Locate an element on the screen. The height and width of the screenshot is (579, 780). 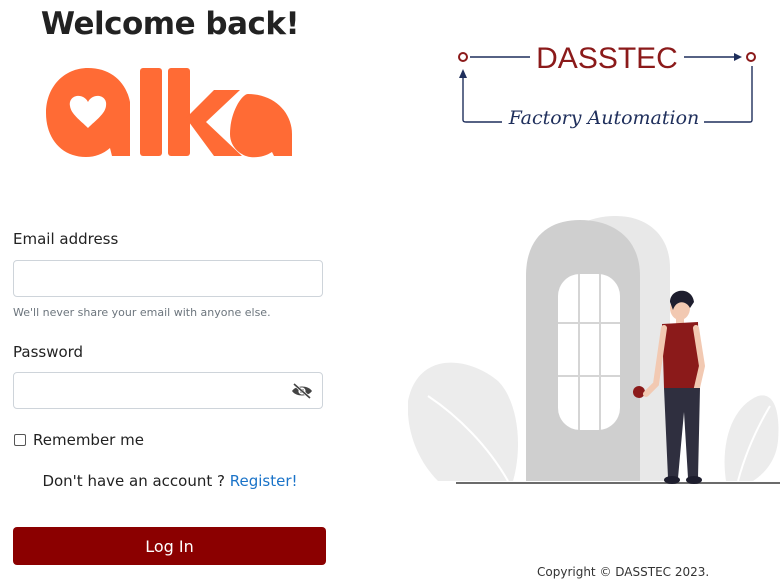
page-title: Welcome back! is located at coordinates (170, 24).